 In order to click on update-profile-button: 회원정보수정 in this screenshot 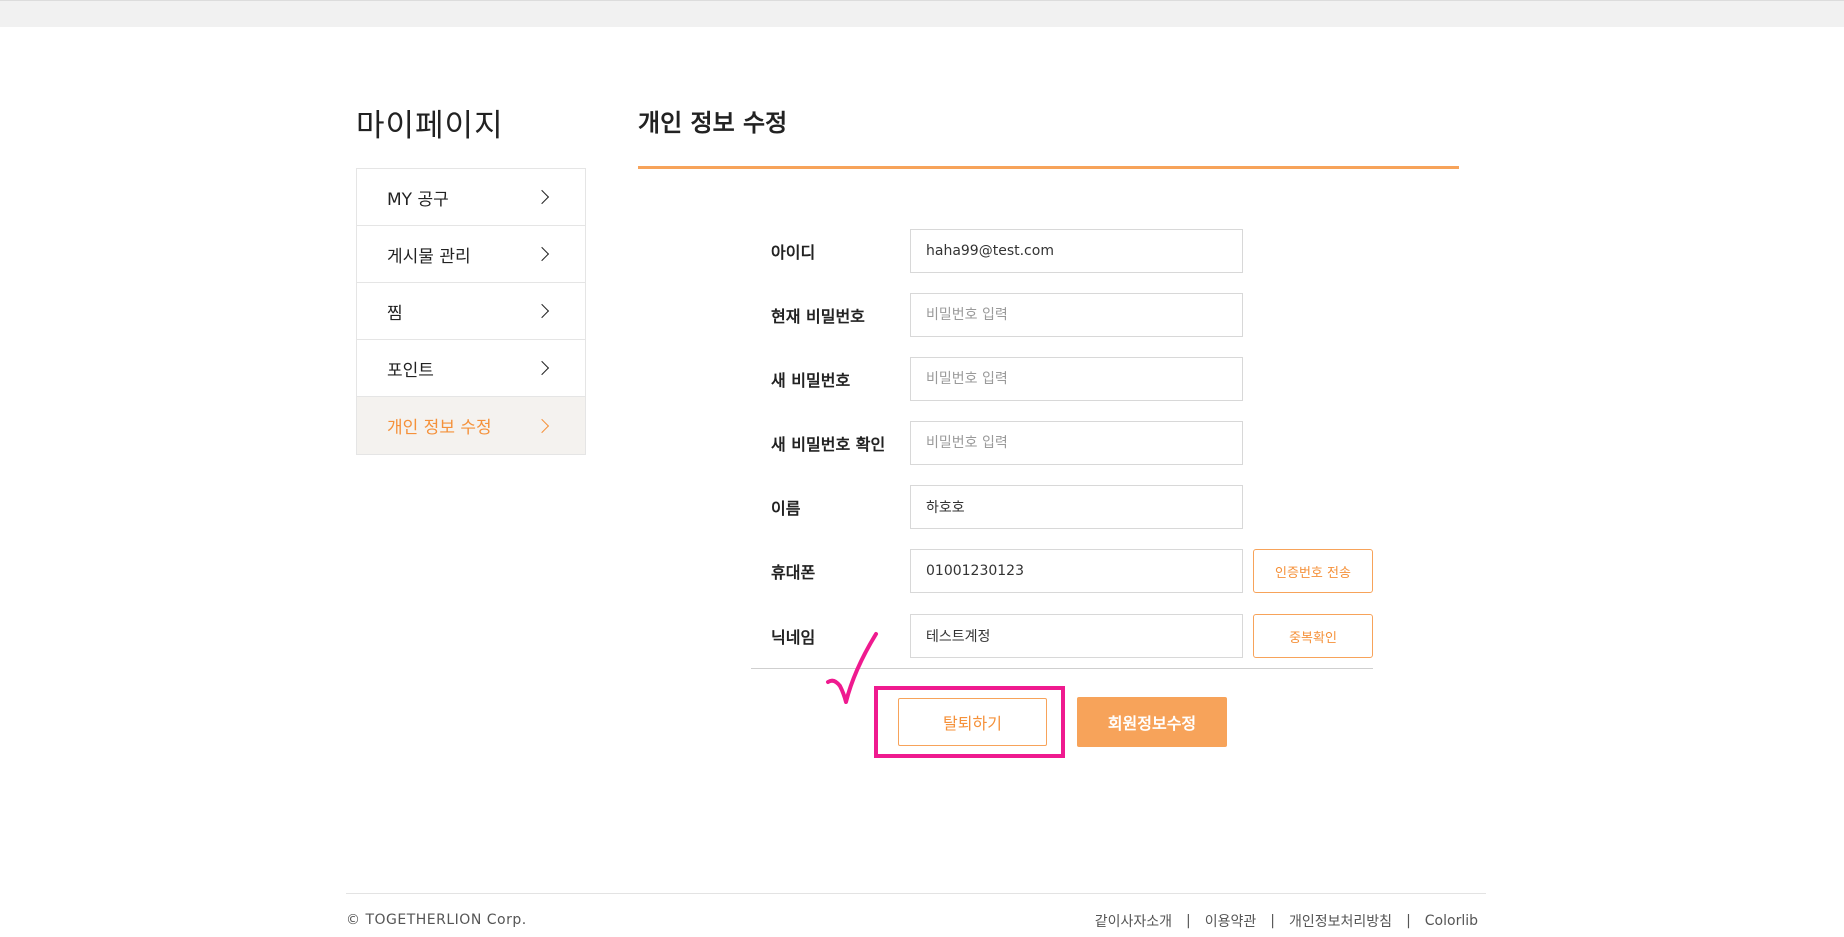, I will do `click(1152, 722)`.